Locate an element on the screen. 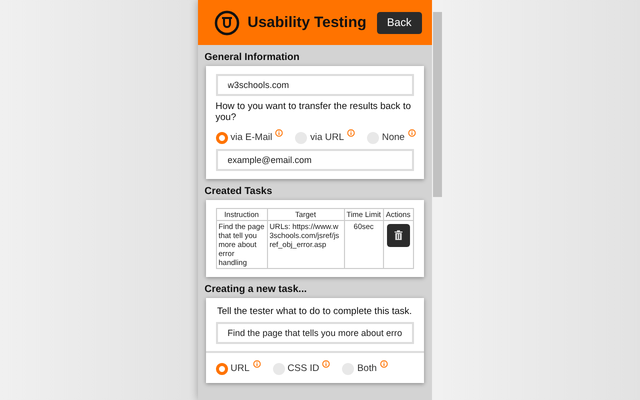 This screenshot has width=640, height=400. radio-option: CSS ID is located at coordinates (301, 368).